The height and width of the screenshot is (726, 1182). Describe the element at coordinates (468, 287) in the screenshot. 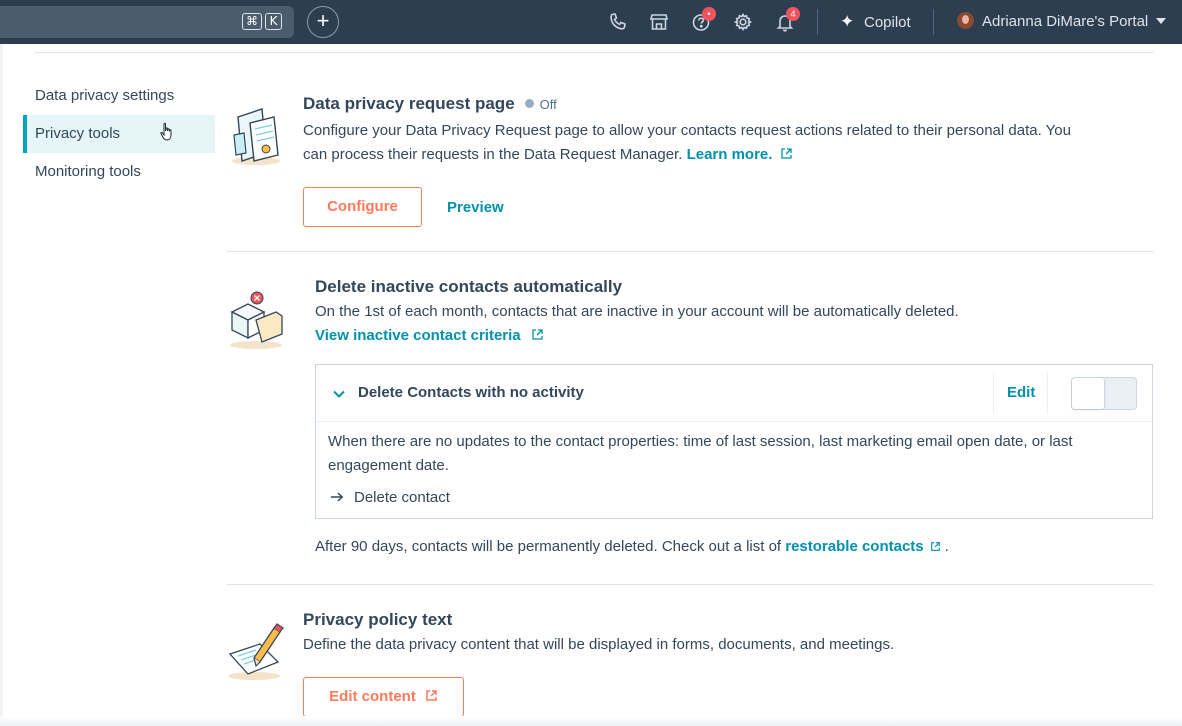

I see `inactive-contacts-title: Delete inactive contacts automatically` at that location.